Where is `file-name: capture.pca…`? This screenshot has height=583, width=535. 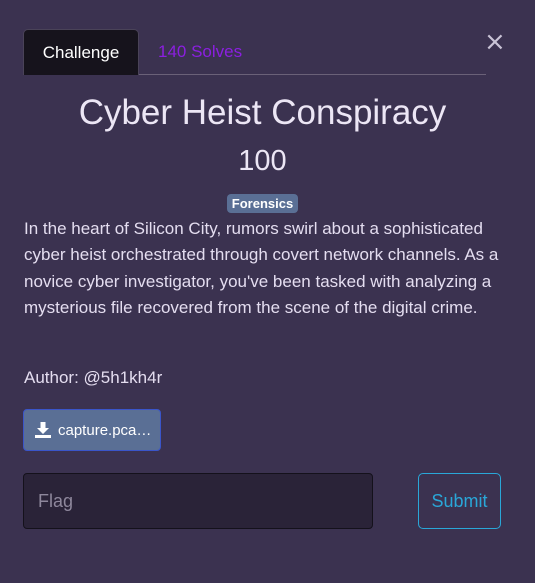
file-name: capture.pca… is located at coordinates (105, 430).